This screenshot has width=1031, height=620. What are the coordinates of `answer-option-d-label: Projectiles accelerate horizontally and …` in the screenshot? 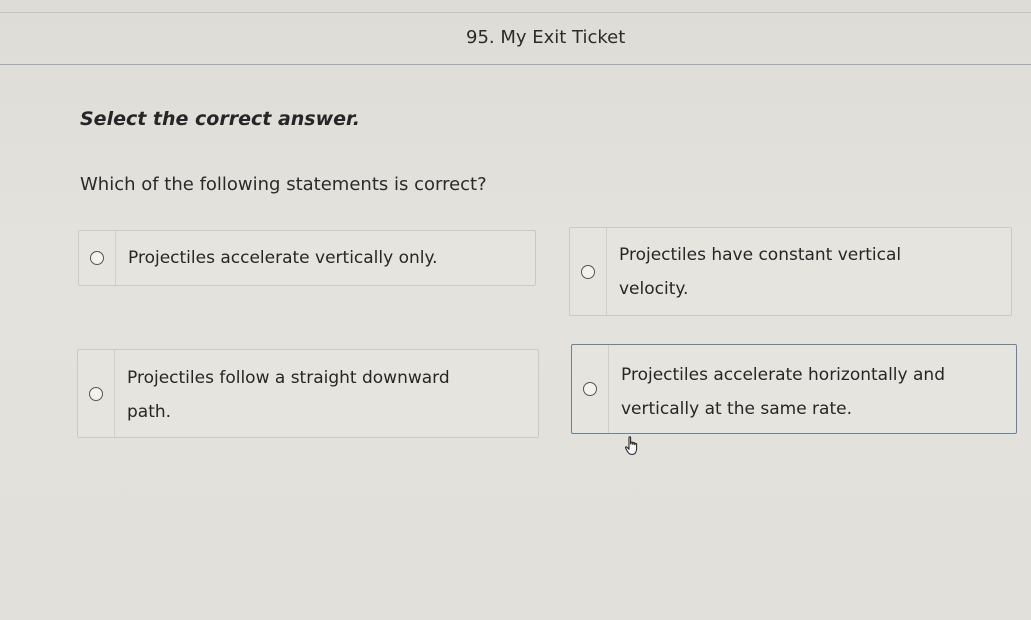 It's located at (784, 389).